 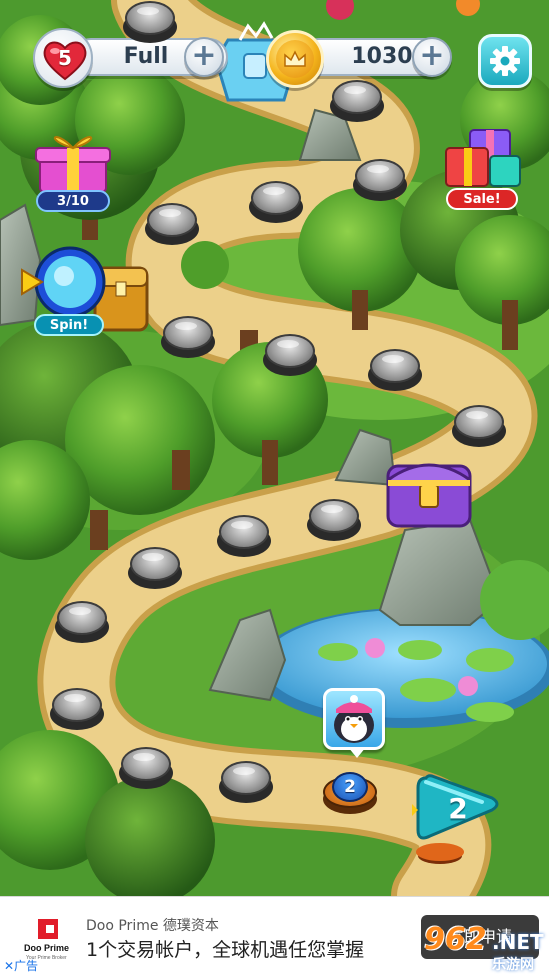 What do you see at coordinates (458, 808) in the screenshot?
I see `play-level-number: 2` at bounding box center [458, 808].